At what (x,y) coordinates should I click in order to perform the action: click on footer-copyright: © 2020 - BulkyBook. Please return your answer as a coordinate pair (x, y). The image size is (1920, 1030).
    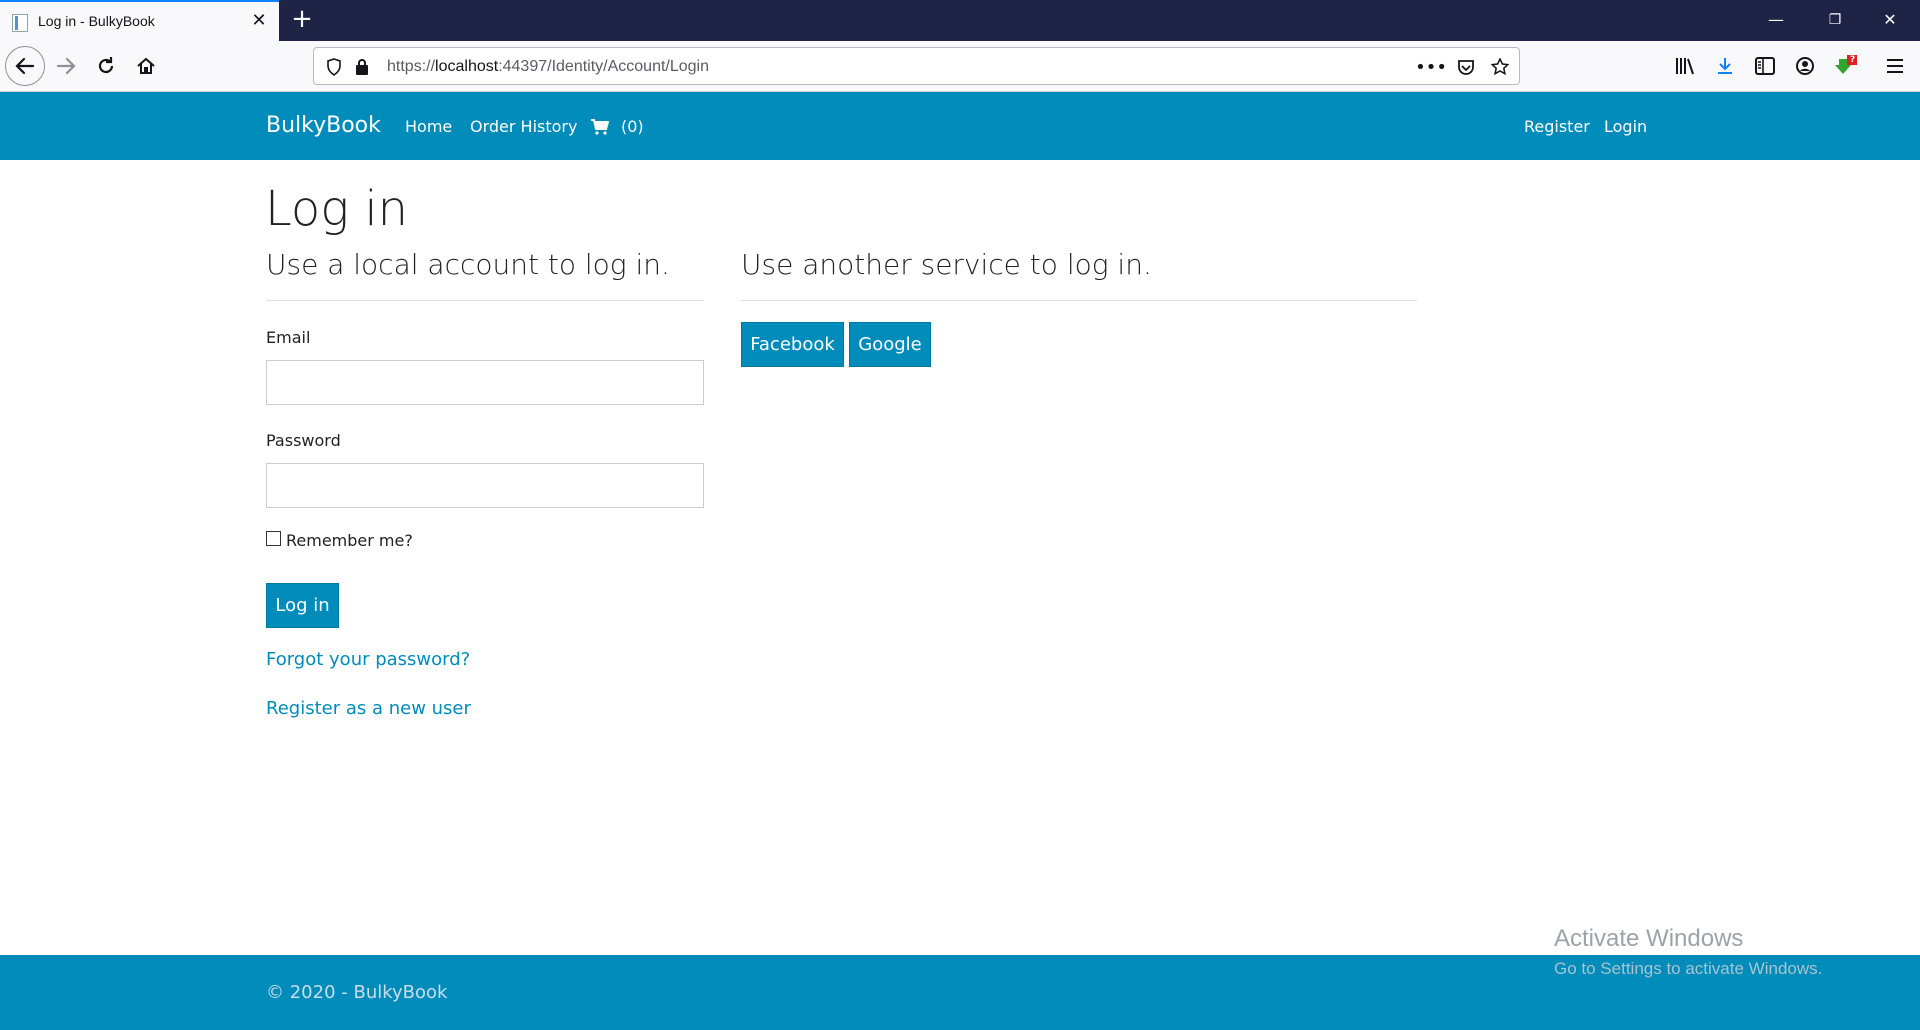
    Looking at the image, I should click on (357, 992).